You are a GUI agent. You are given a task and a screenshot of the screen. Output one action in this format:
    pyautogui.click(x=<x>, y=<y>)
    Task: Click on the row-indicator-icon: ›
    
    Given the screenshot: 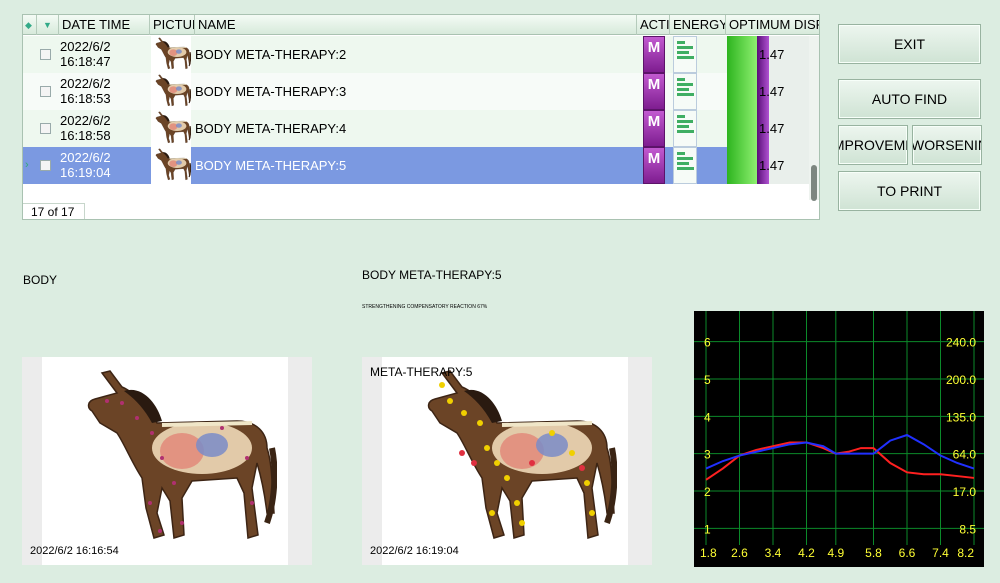 What is the action you would take?
    pyautogui.click(x=27, y=165)
    